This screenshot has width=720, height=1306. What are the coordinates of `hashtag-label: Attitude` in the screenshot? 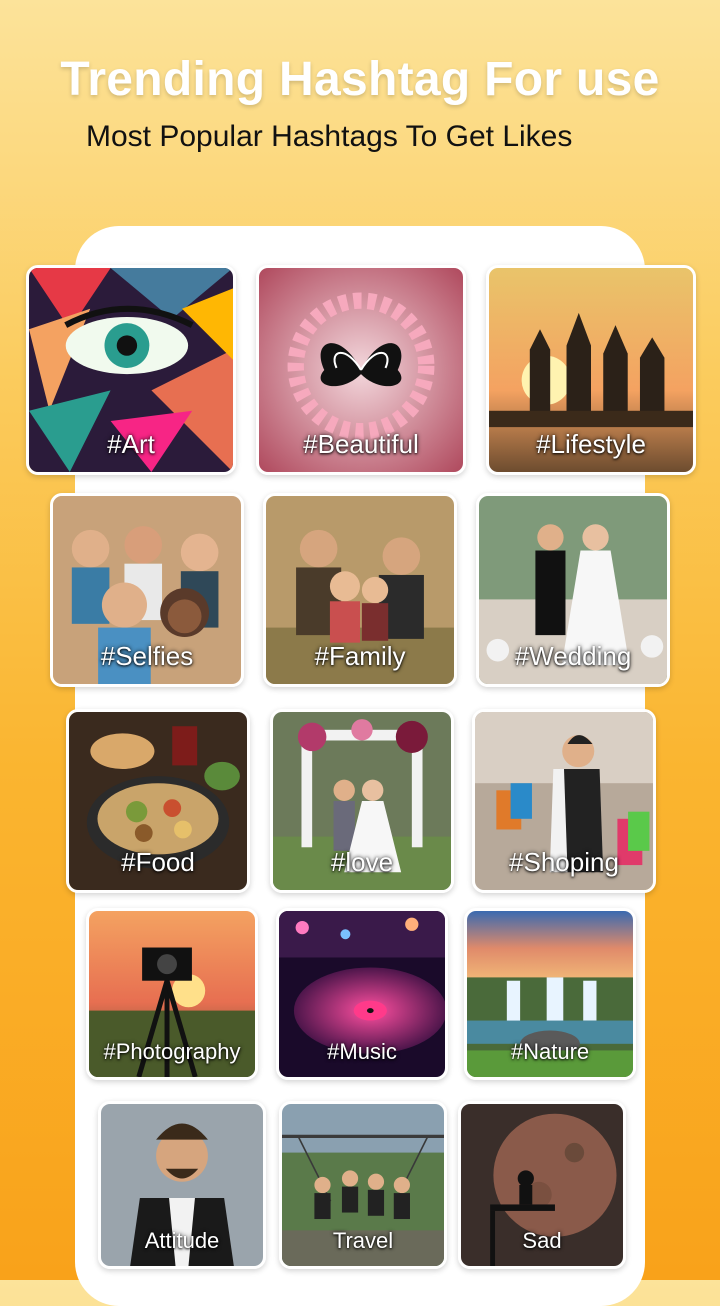 It's located at (182, 1240).